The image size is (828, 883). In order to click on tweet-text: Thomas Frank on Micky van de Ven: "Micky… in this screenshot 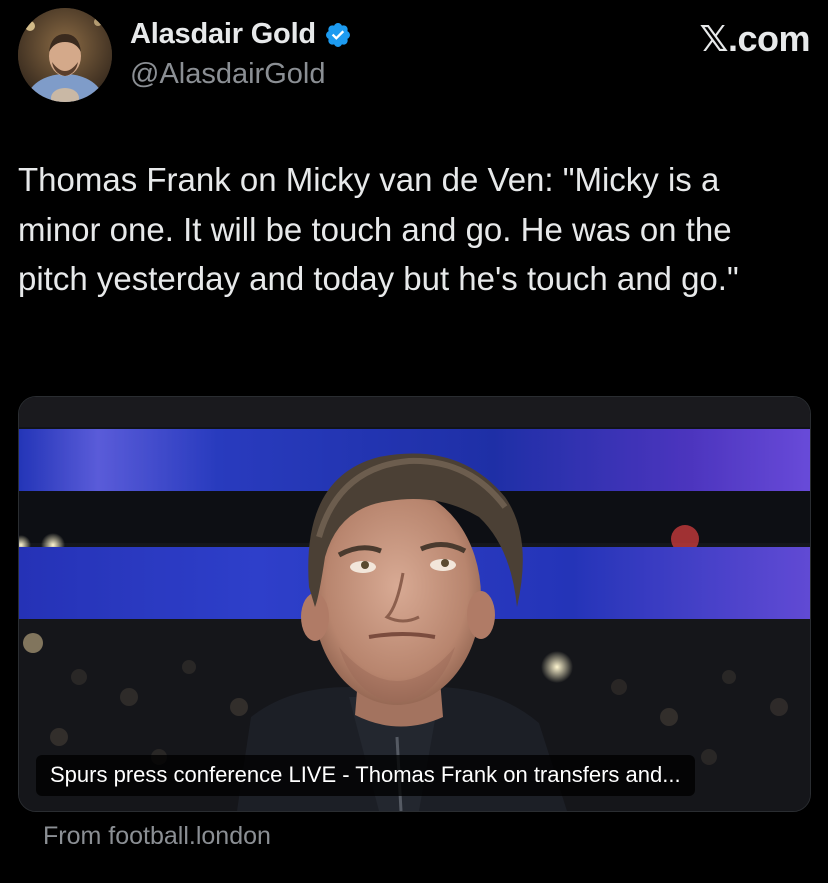, I will do `click(378, 229)`.